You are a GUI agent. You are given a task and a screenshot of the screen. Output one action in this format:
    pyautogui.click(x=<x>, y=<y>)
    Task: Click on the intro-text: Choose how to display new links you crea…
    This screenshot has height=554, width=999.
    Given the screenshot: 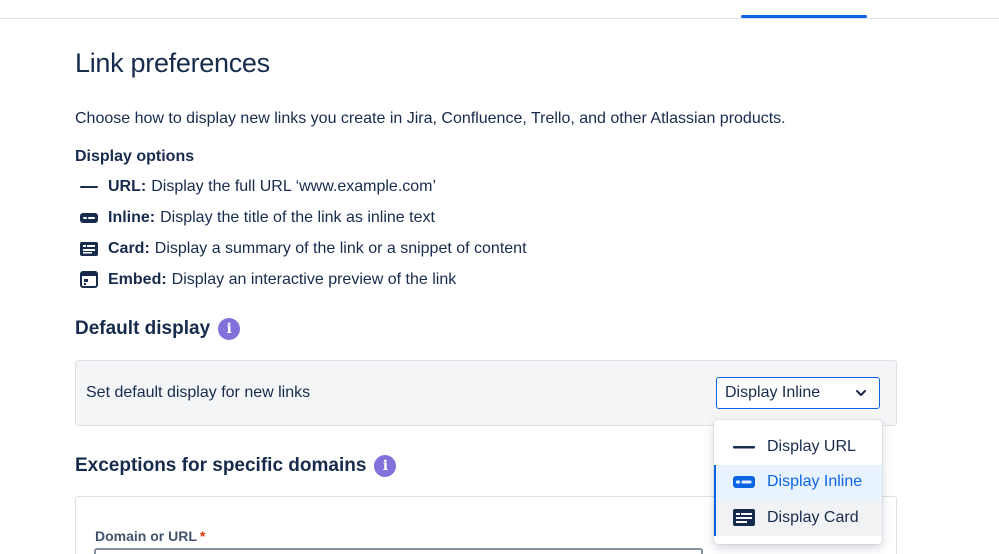 What is the action you would take?
    pyautogui.click(x=430, y=119)
    